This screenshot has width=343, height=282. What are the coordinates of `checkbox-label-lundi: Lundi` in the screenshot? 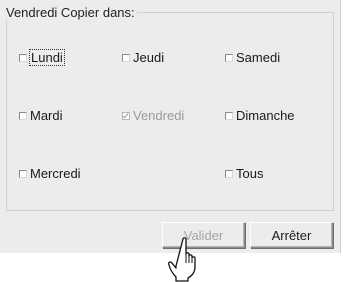 It's located at (47, 57).